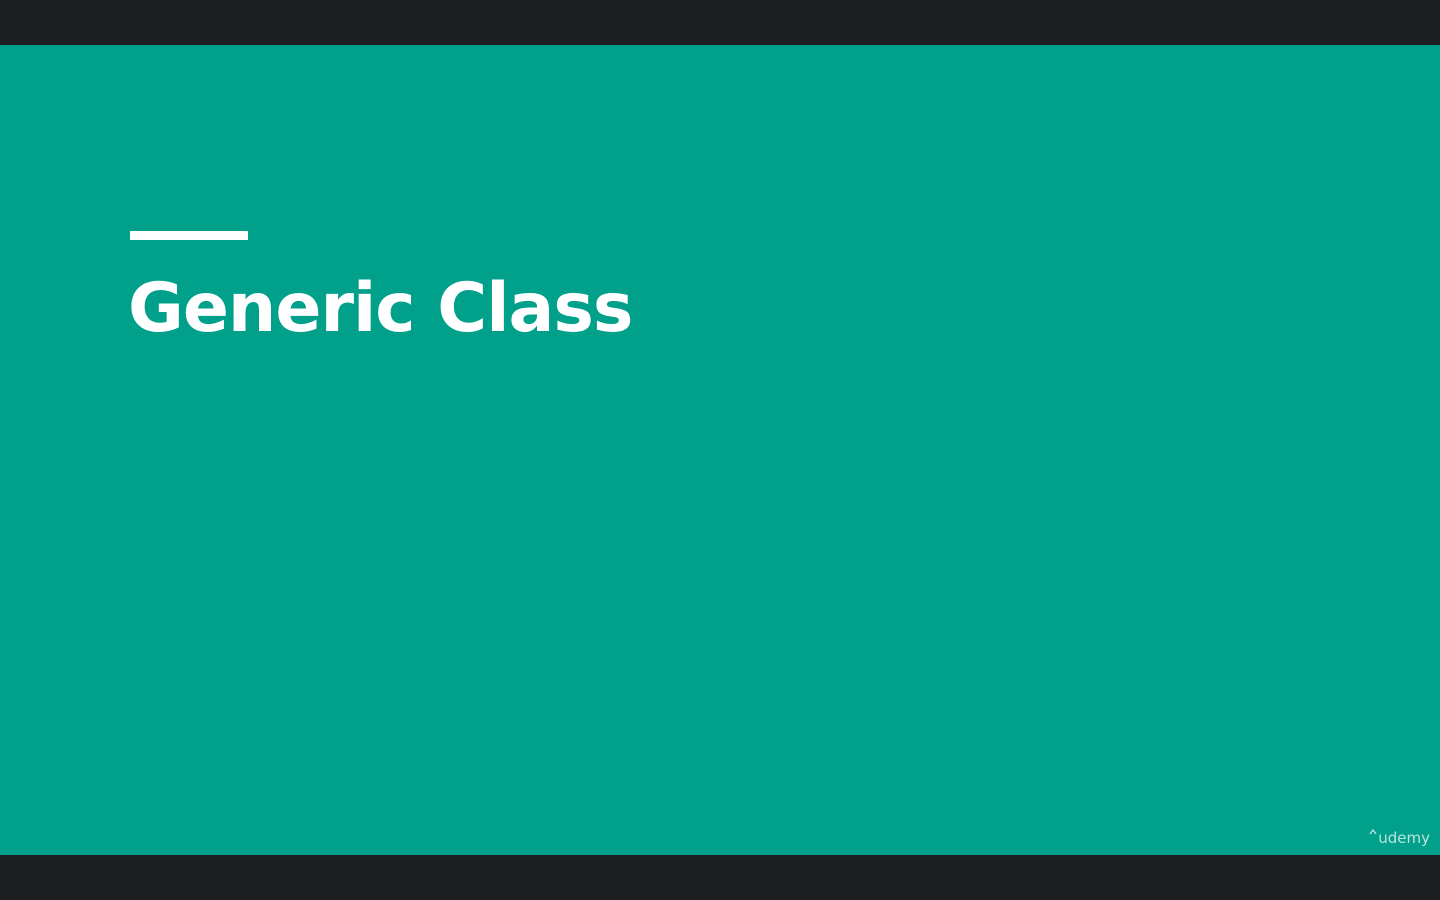 The width and height of the screenshot is (1440, 900). Describe the element at coordinates (720, 877) in the screenshot. I see `letterbox-bottom` at that location.